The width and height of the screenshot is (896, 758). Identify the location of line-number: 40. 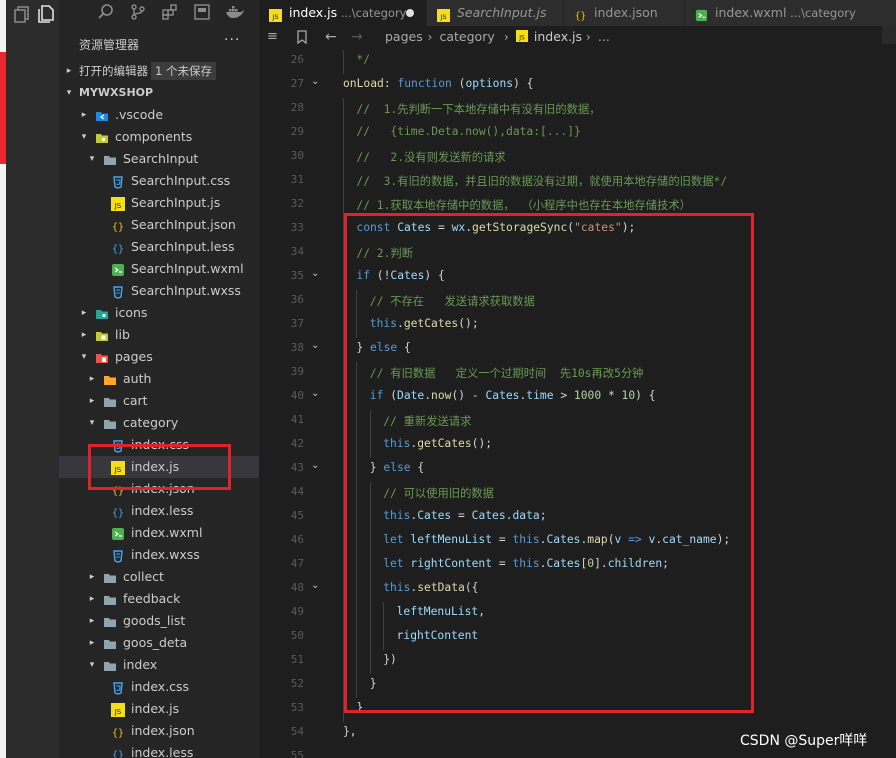
(297, 395).